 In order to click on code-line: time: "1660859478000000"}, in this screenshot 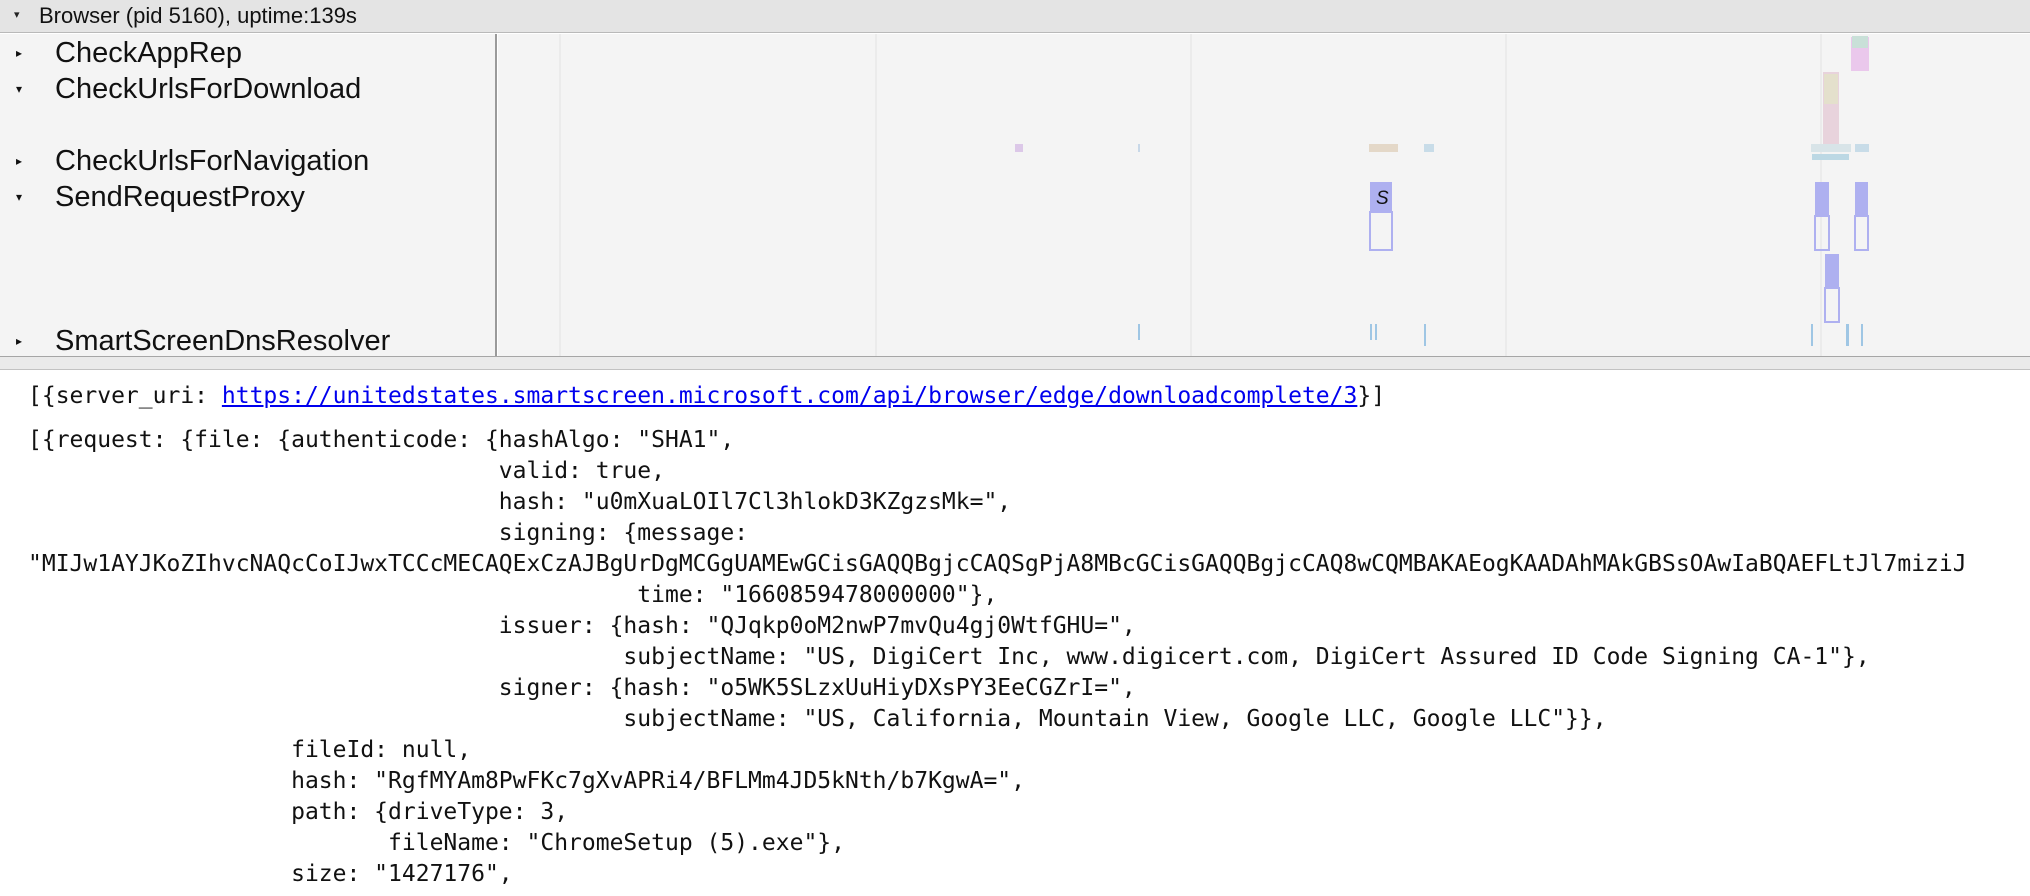, I will do `click(513, 595)`.